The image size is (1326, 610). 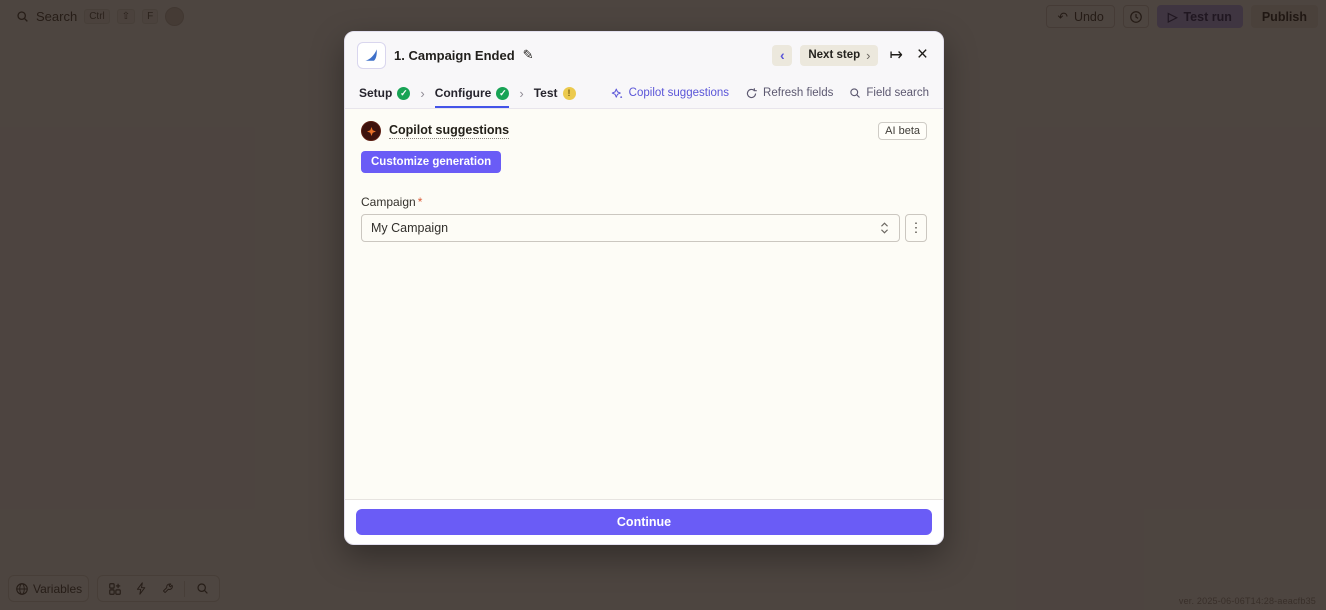 I want to click on tab-configure-label: Configure, so click(x=463, y=93).